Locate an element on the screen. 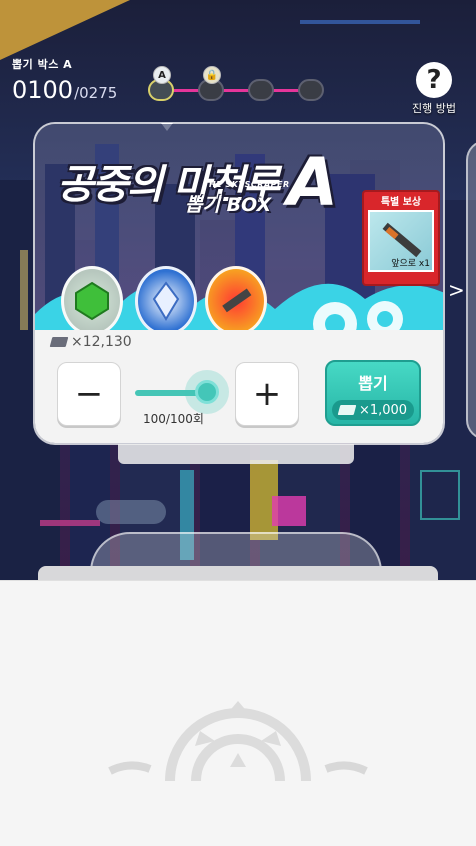 The image size is (476, 846). emblem-watermark is located at coordinates (238, 741).